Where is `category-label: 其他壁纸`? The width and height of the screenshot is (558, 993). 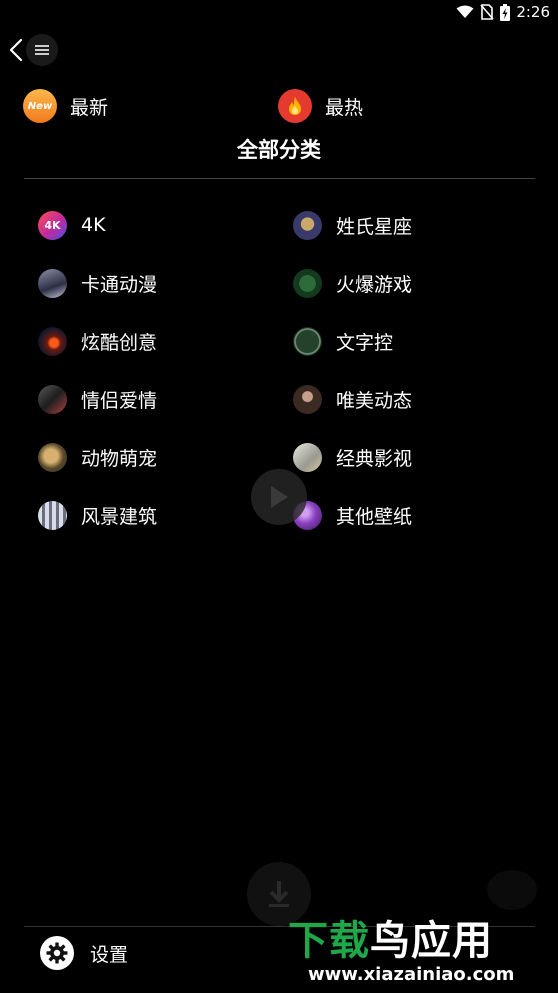 category-label: 其他壁纸 is located at coordinates (374, 516).